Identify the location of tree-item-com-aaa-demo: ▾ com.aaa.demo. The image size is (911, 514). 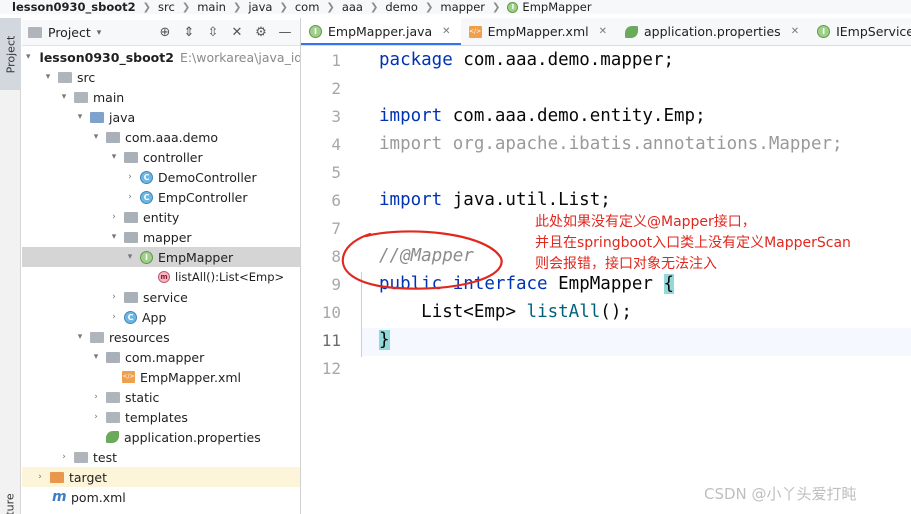
(161, 137).